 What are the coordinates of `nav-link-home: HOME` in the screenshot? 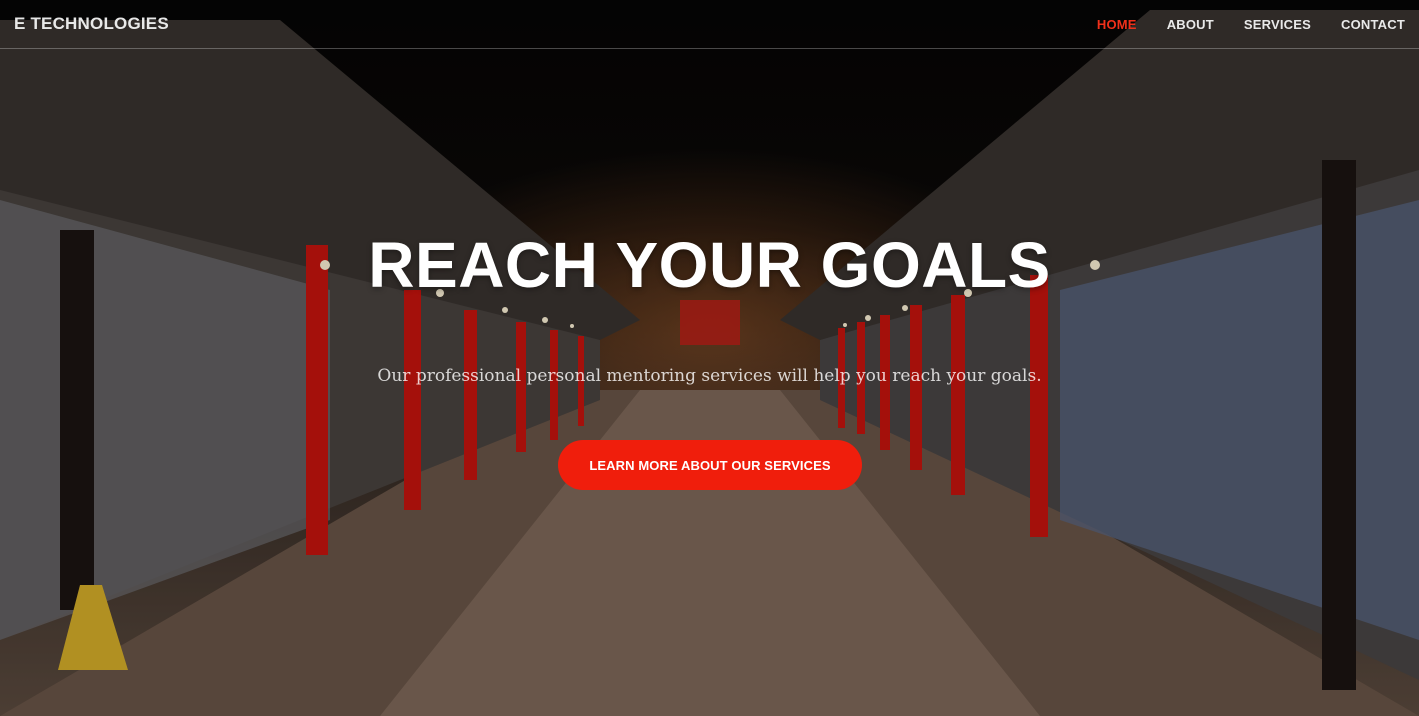 It's located at (1117, 24).